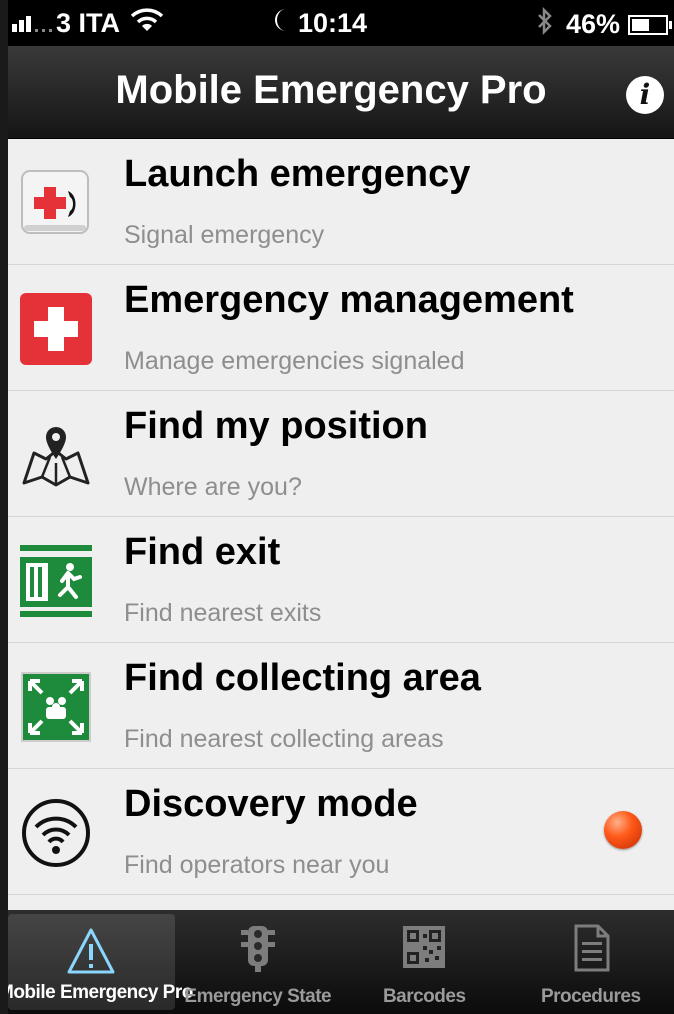 This screenshot has height=1014, width=674. I want to click on qr-code-icon, so click(424, 948).